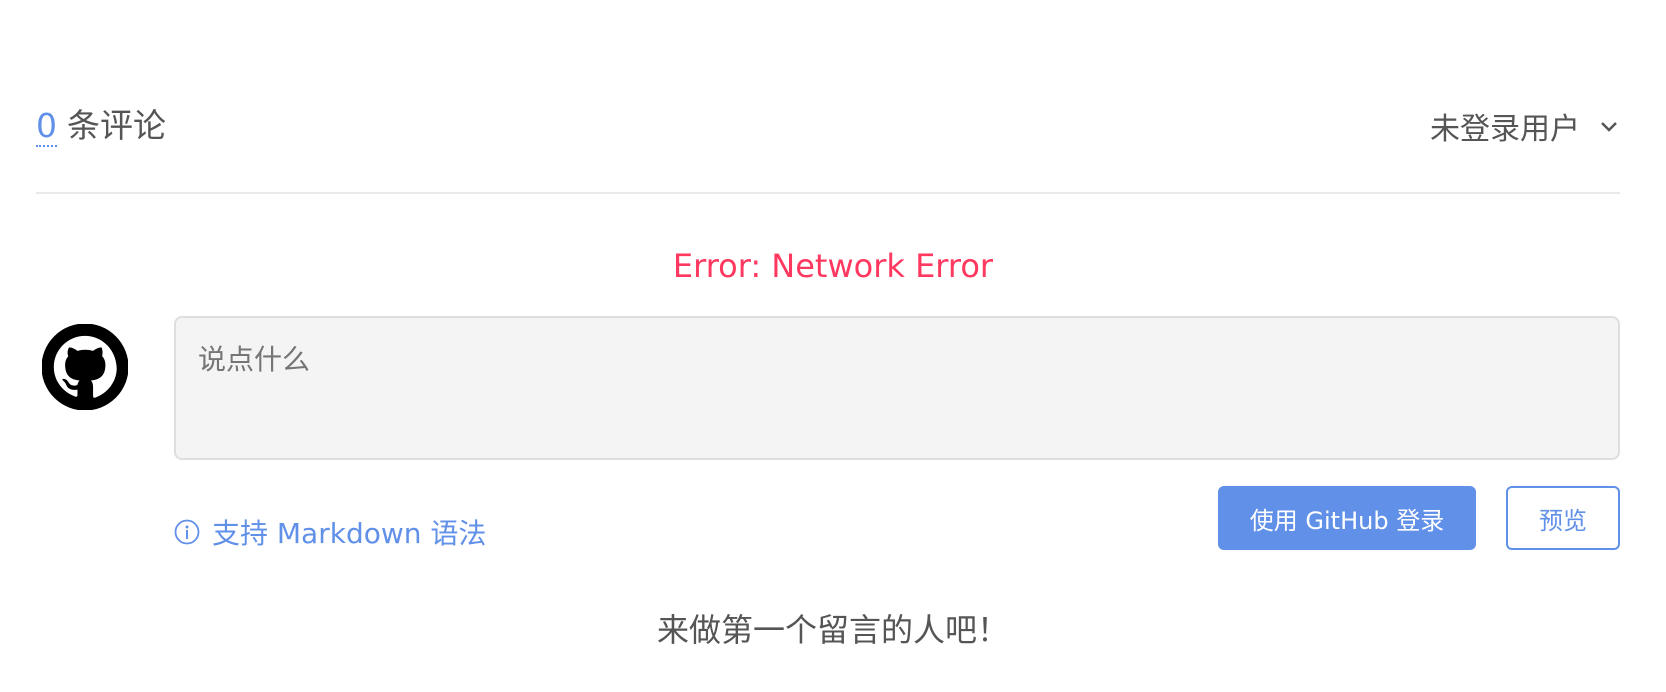  I want to click on chevron-down-icon, so click(1609, 127).